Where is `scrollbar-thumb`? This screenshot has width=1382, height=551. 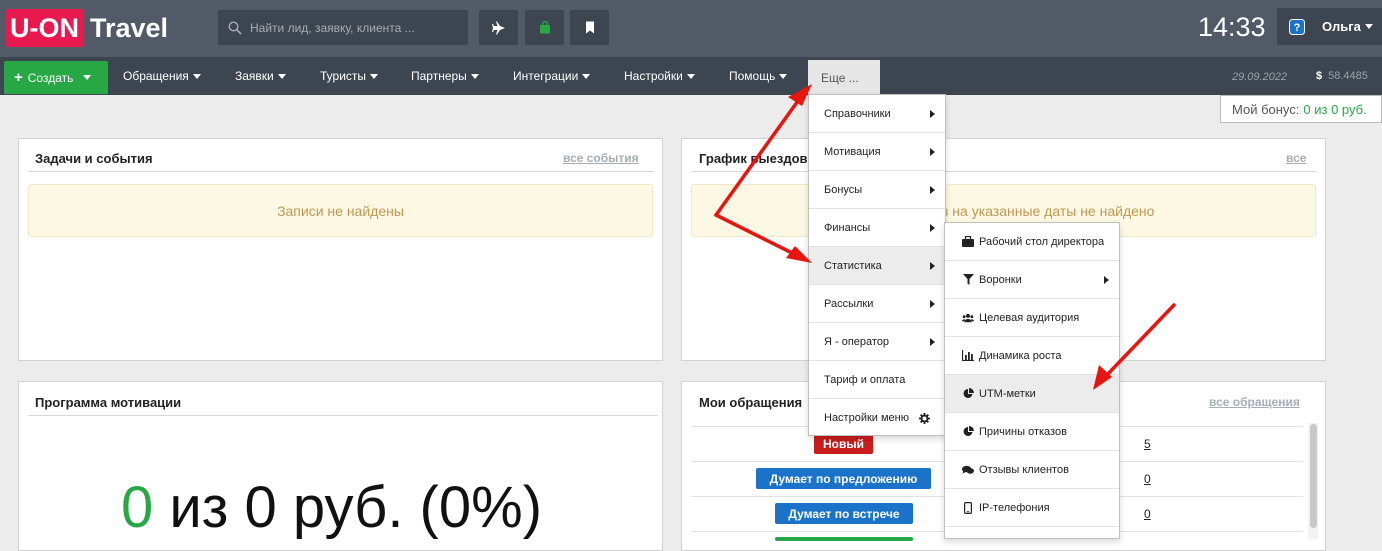
scrollbar-thumb is located at coordinates (1313, 476).